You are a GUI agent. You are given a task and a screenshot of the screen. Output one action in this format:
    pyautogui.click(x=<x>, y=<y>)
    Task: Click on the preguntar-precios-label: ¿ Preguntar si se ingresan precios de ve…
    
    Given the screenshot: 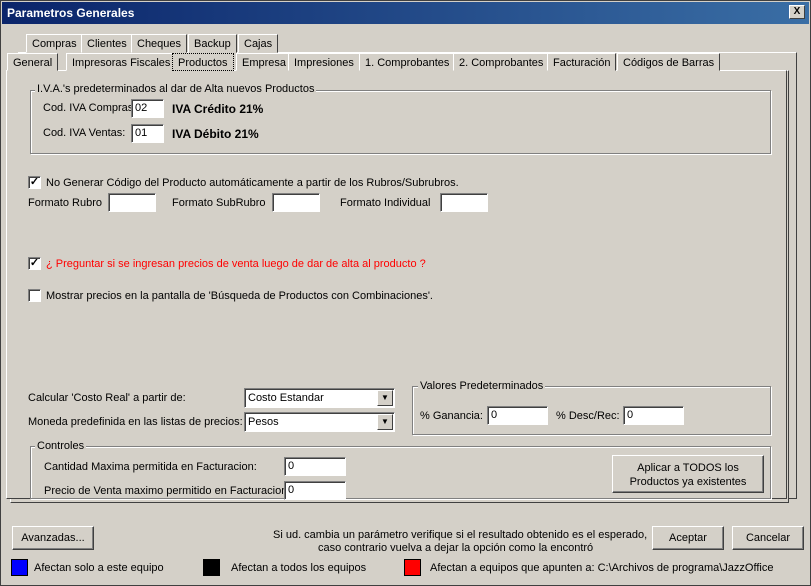 What is the action you would take?
    pyautogui.click(x=236, y=264)
    